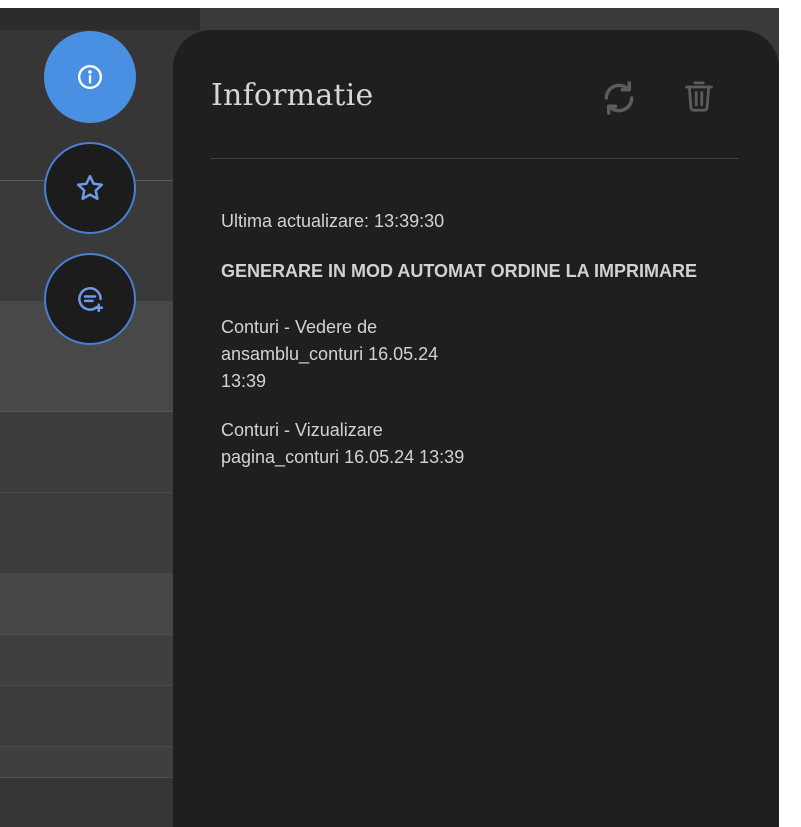 This screenshot has height=827, width=801. Describe the element at coordinates (292, 95) in the screenshot. I see `panel-title: Informatie` at that location.